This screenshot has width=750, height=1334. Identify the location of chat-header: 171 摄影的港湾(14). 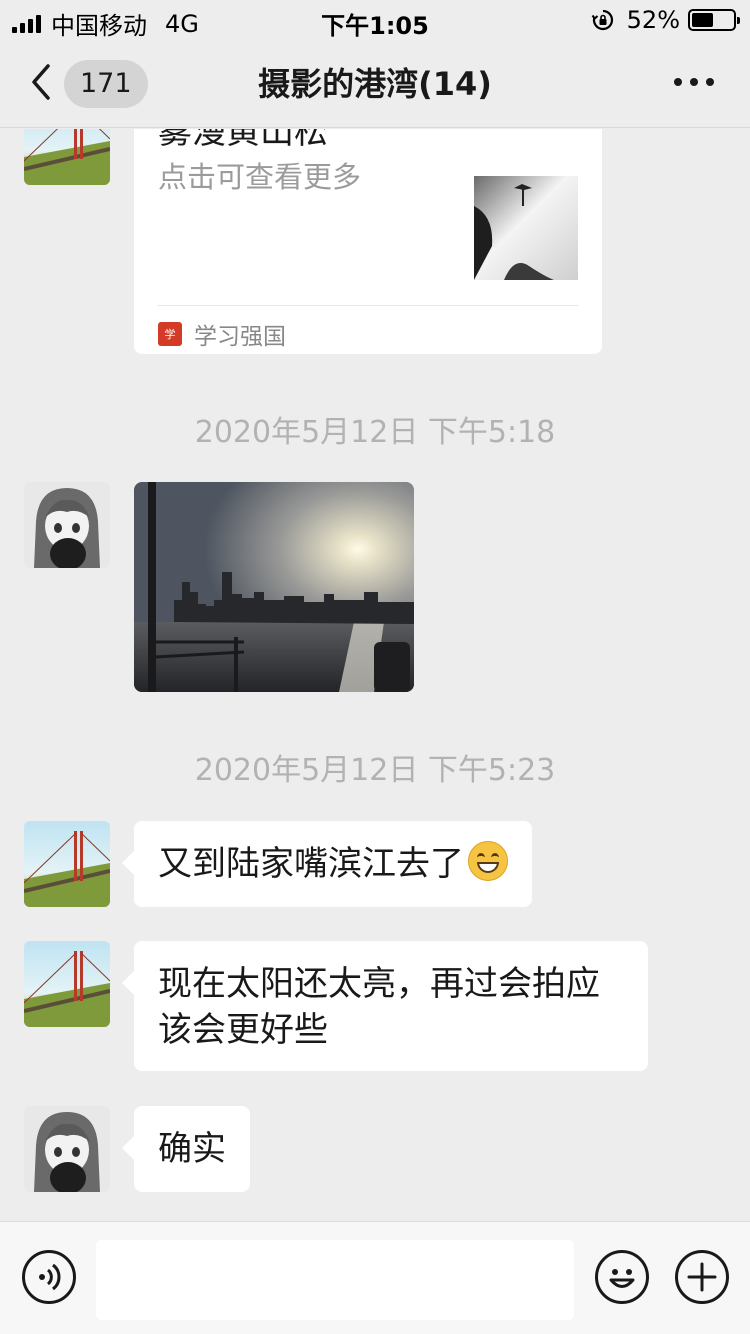
(375, 84).